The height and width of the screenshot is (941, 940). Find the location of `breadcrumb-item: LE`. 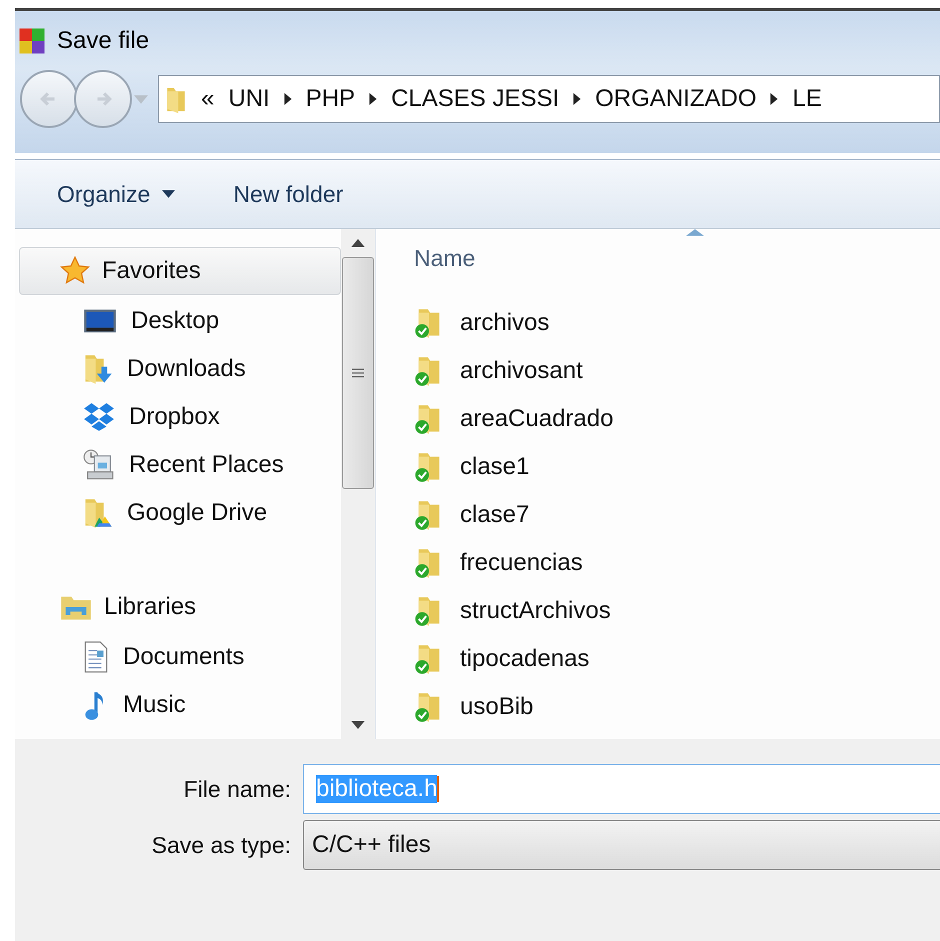

breadcrumb-item: LE is located at coordinates (807, 99).